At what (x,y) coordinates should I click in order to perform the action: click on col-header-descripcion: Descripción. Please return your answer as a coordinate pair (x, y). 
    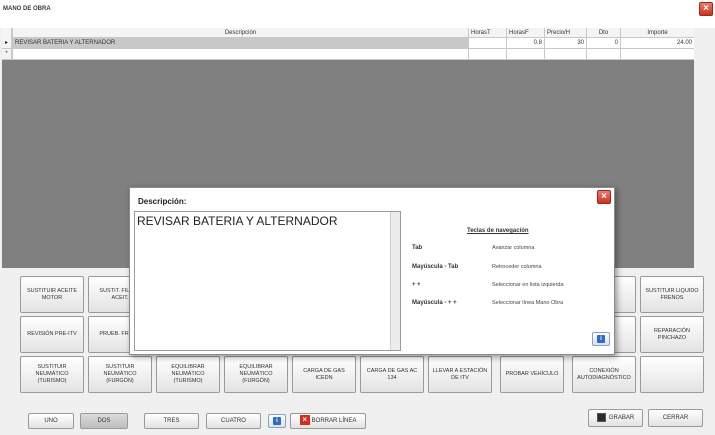
    Looking at the image, I should click on (240, 32).